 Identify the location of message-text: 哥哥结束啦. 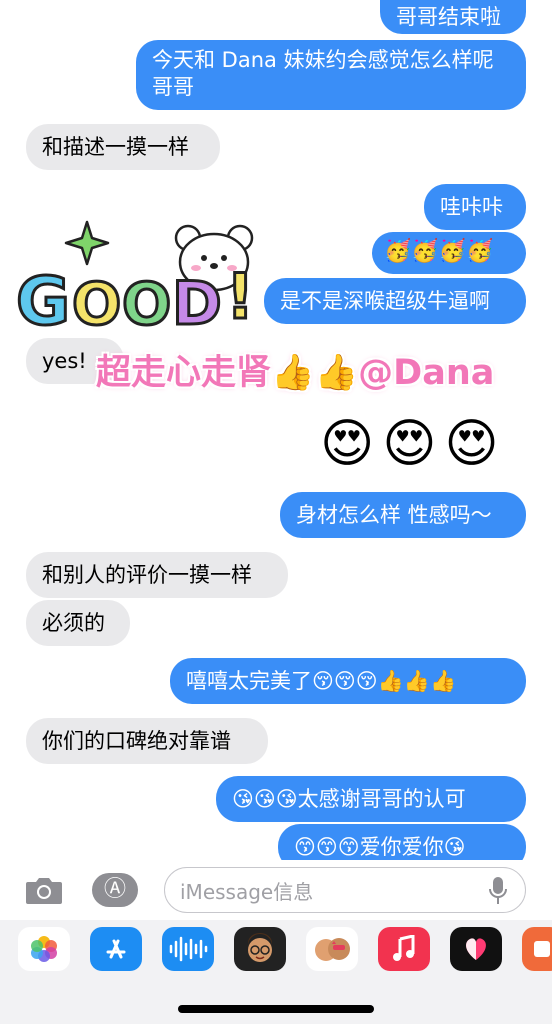
(448, 17).